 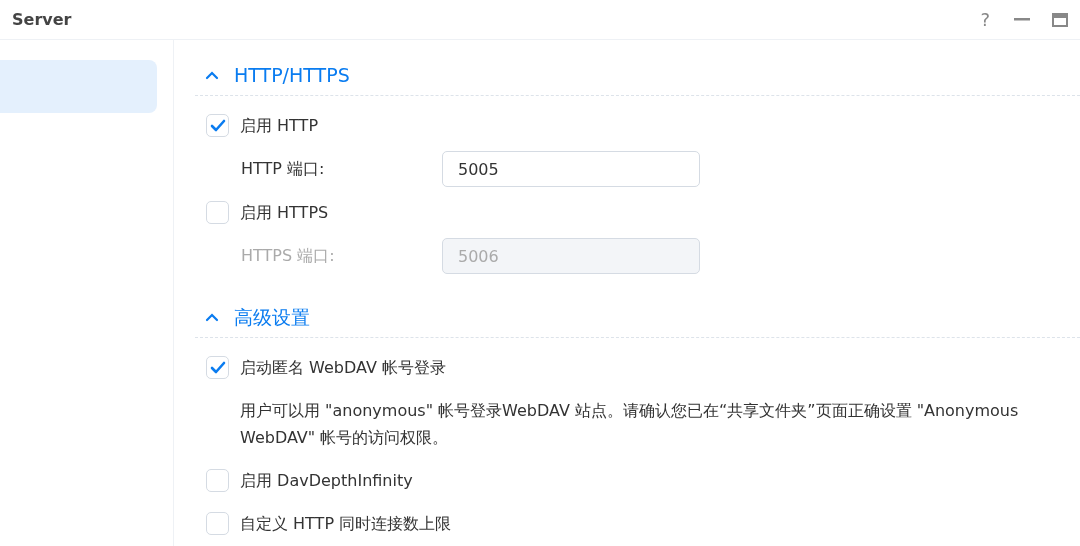 What do you see at coordinates (1022, 19) in the screenshot?
I see `minimize-icon` at bounding box center [1022, 19].